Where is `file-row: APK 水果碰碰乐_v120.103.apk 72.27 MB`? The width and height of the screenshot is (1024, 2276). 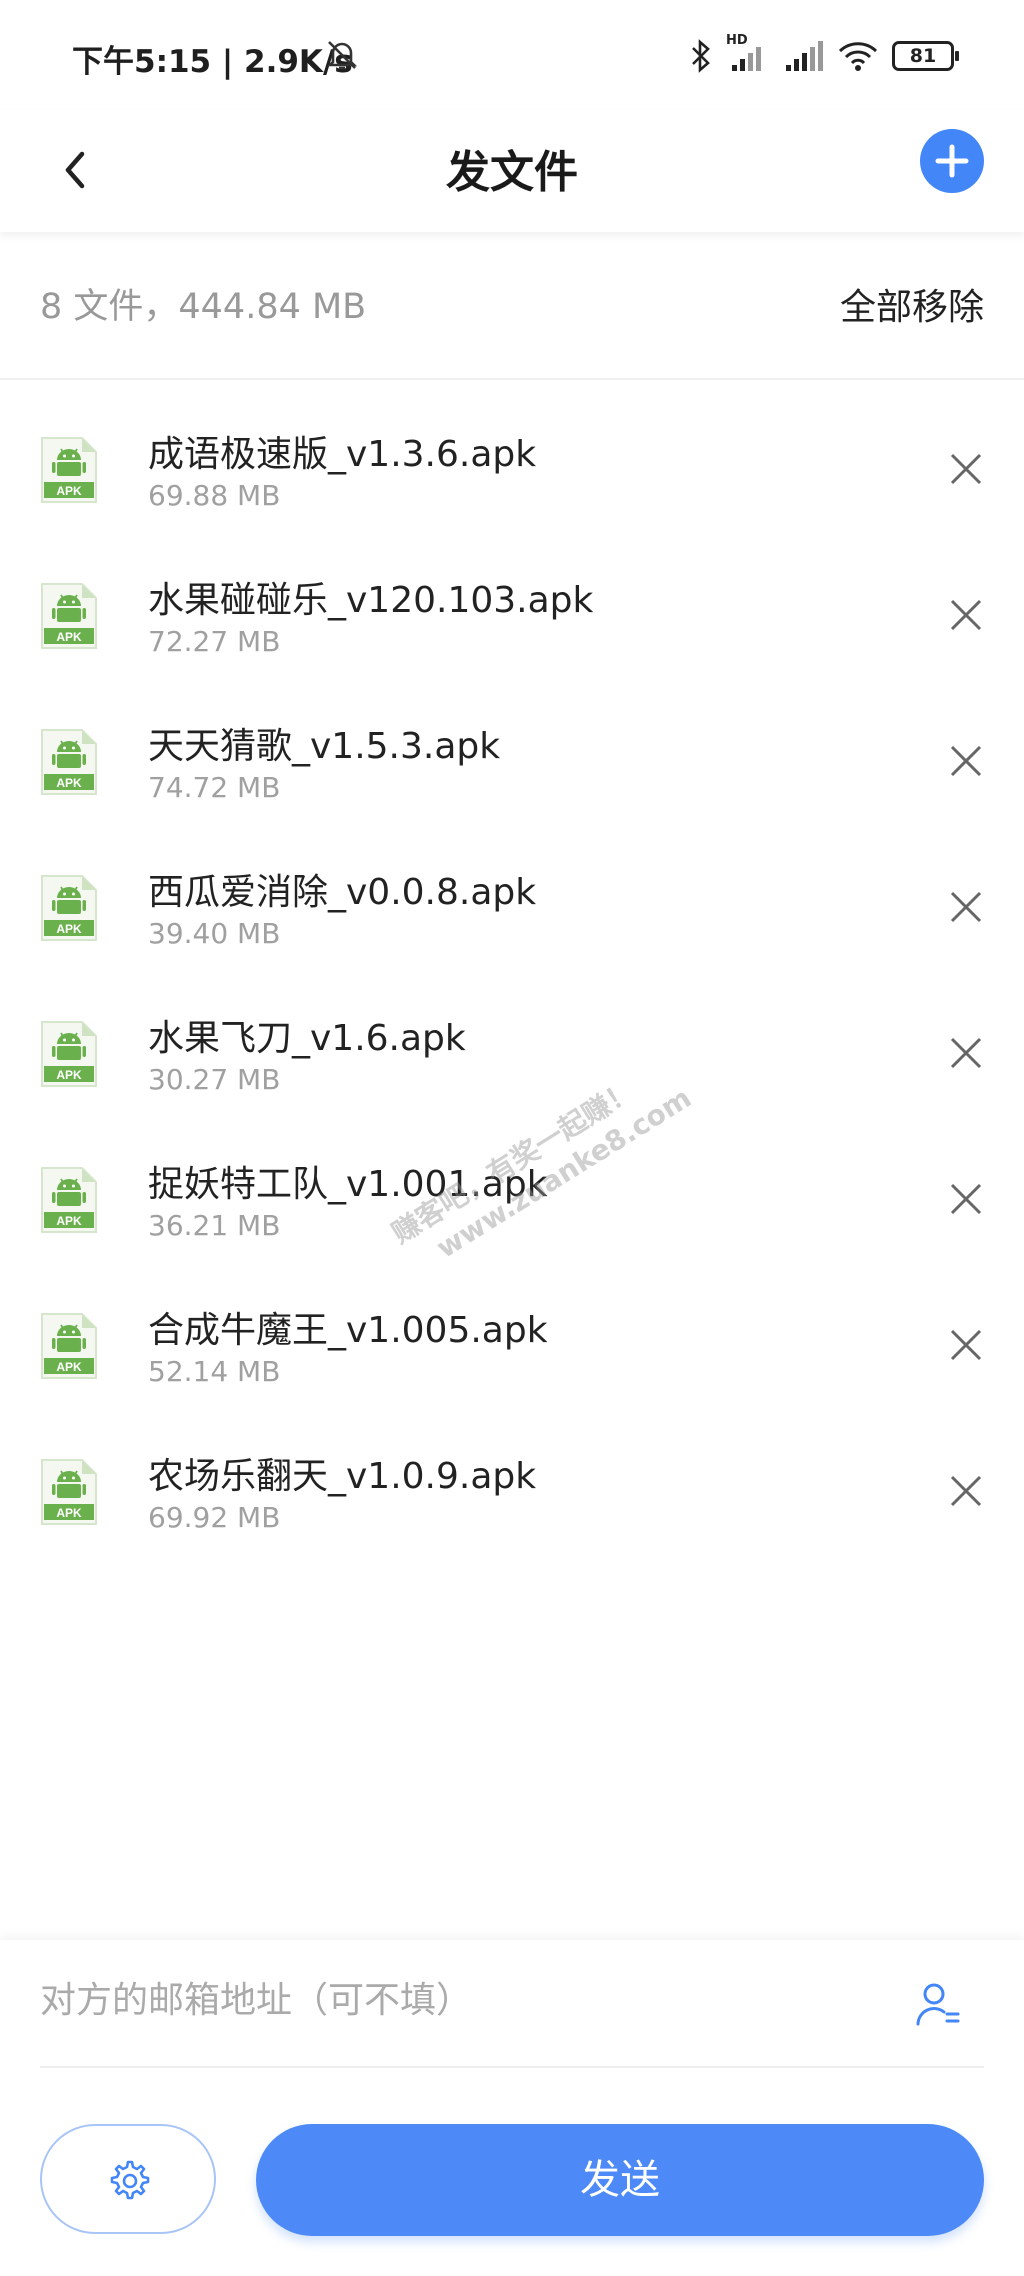 file-row: APK 水果碰碰乐_v120.103.apk 72.27 MB is located at coordinates (512, 602).